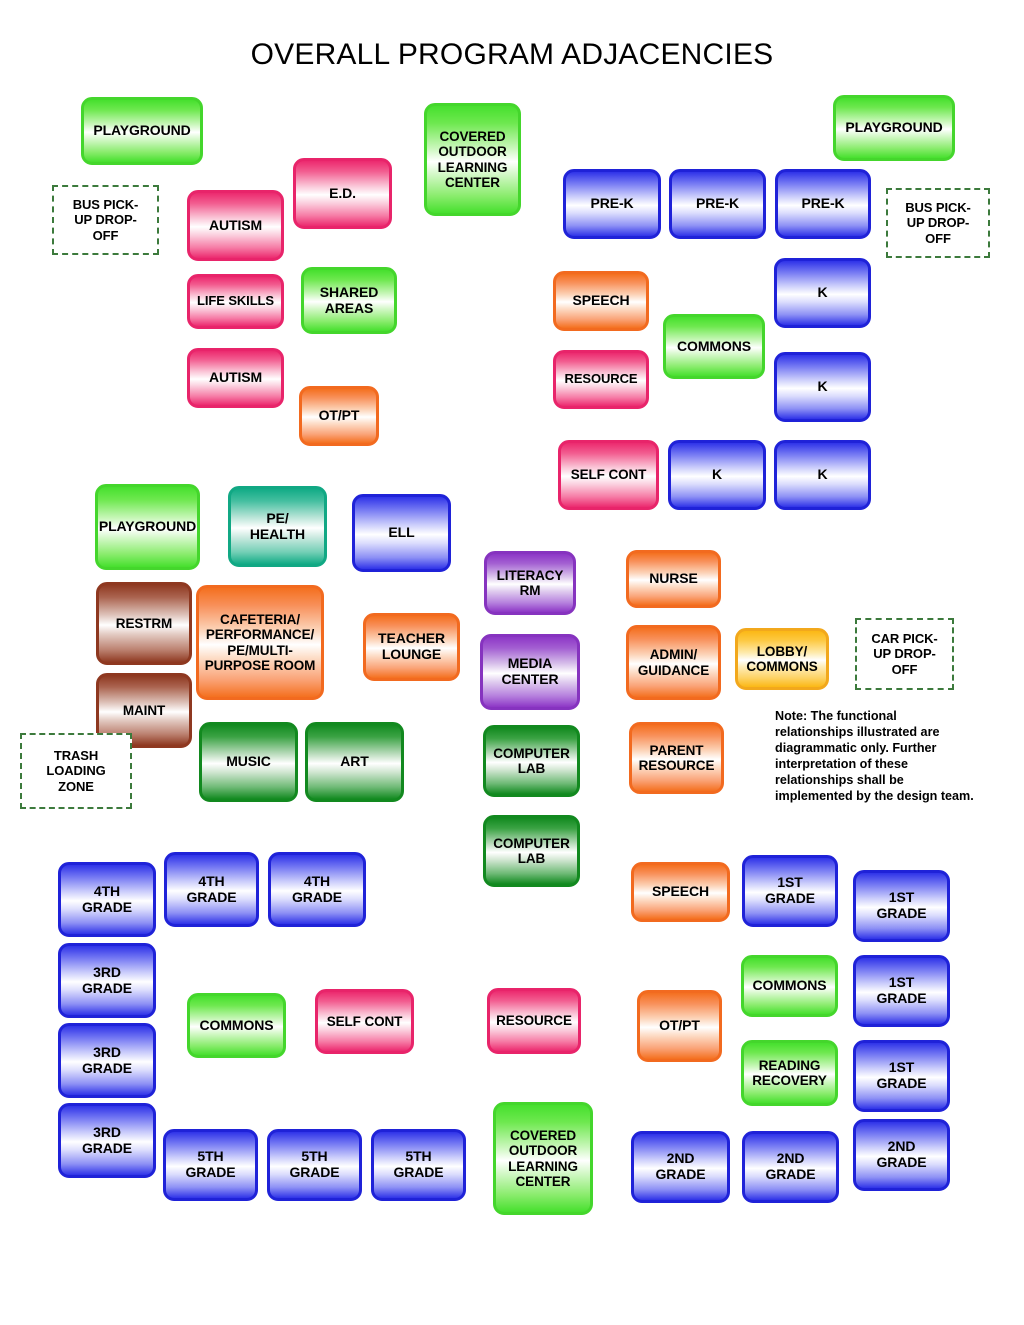 The image size is (1024, 1325). Describe the element at coordinates (530, 583) in the screenshot. I see `program-box-literacy-rm: LITERACY RM` at that location.